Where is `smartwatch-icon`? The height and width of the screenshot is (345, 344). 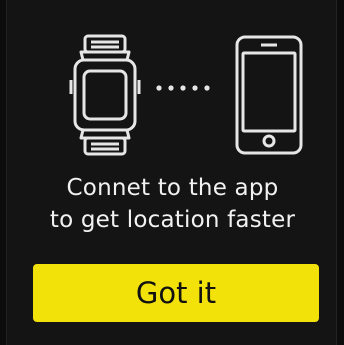 smartwatch-icon is located at coordinates (105, 95).